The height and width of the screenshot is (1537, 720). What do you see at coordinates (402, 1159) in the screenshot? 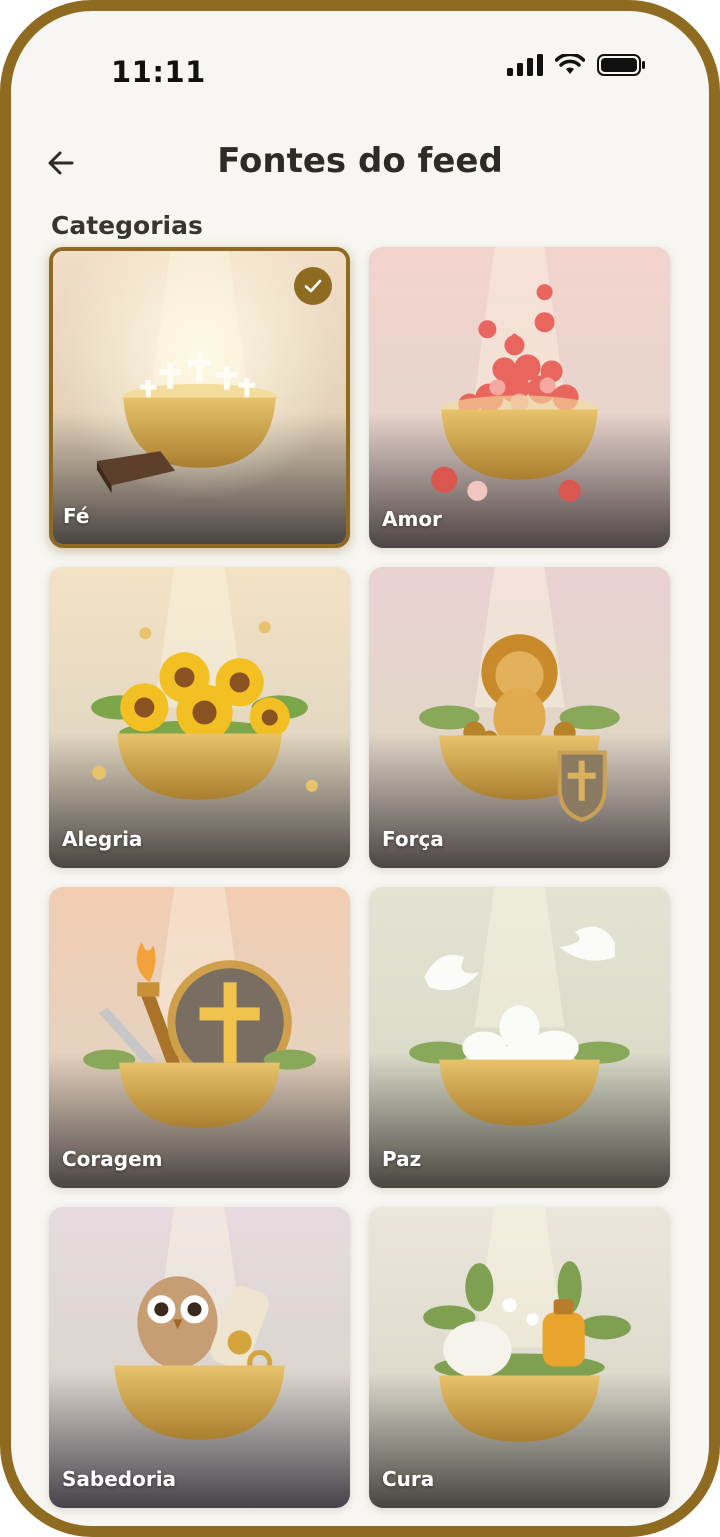
I see `category-label: Paz` at bounding box center [402, 1159].